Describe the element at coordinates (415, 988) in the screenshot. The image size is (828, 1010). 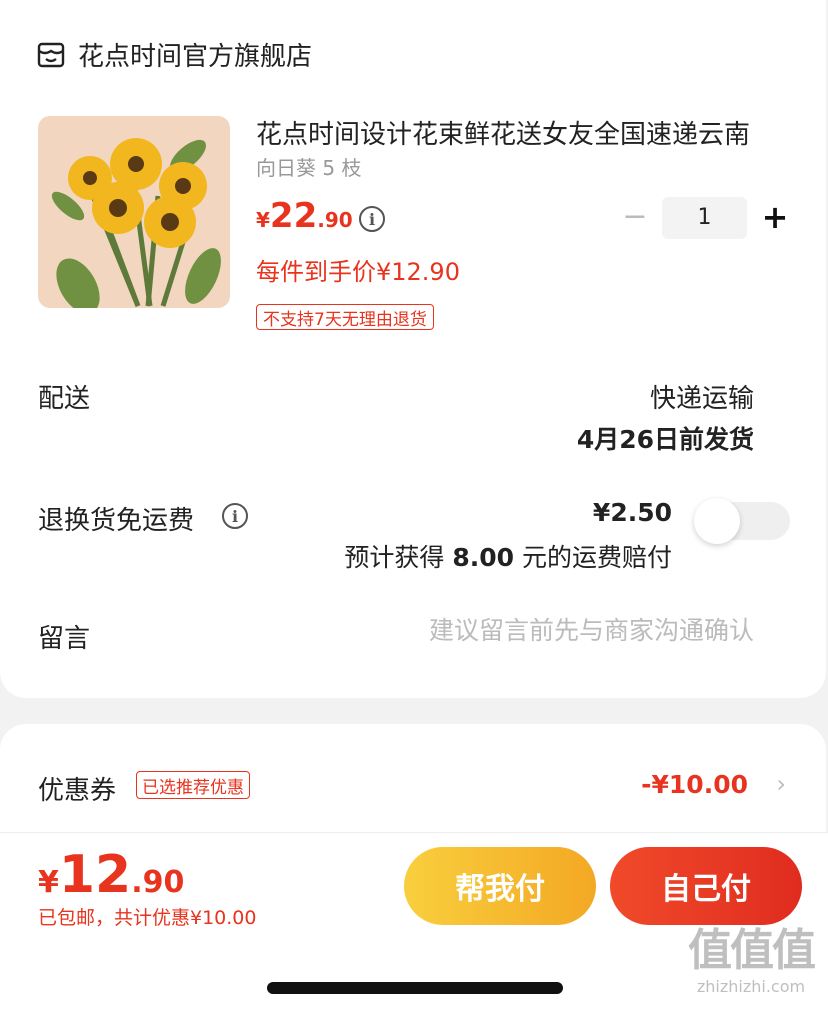
I see `home-indicator` at that location.